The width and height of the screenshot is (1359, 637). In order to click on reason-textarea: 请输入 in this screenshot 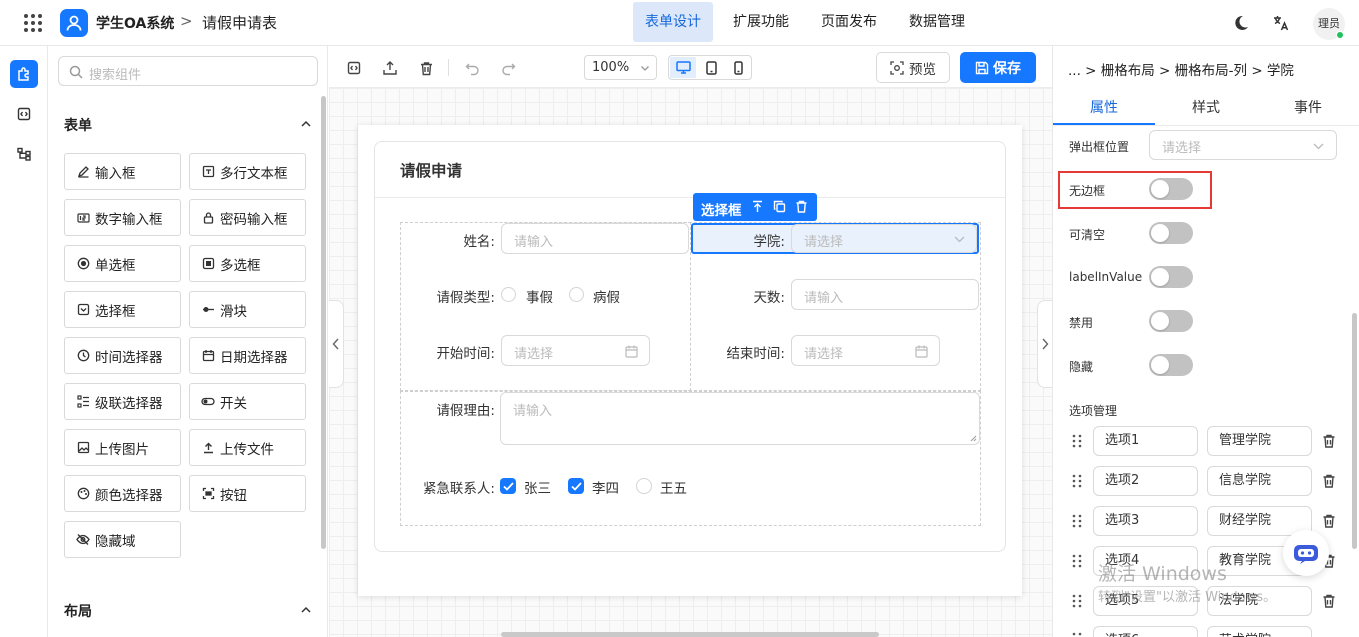, I will do `click(740, 418)`.